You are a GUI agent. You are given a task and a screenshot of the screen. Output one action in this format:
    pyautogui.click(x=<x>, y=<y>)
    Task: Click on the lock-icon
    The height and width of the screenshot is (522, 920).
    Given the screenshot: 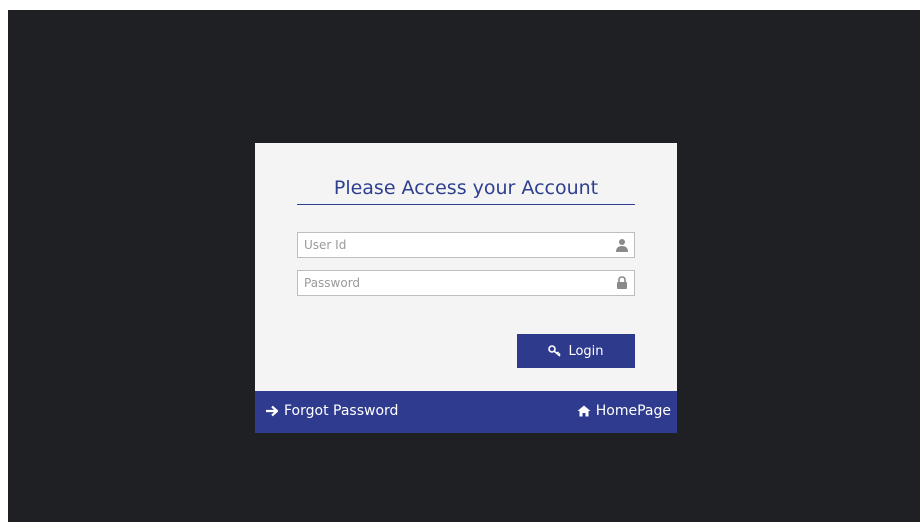 What is the action you would take?
    pyautogui.click(x=622, y=282)
    